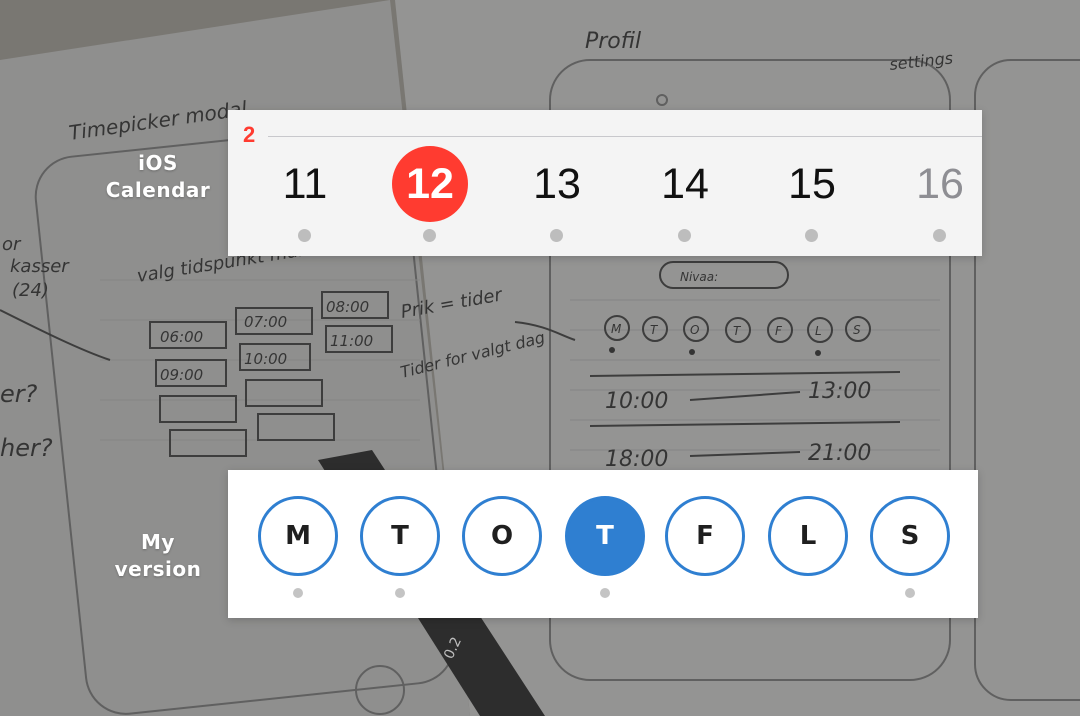 The width and height of the screenshot is (1080, 716). I want to click on weekday-letter: O, so click(502, 536).